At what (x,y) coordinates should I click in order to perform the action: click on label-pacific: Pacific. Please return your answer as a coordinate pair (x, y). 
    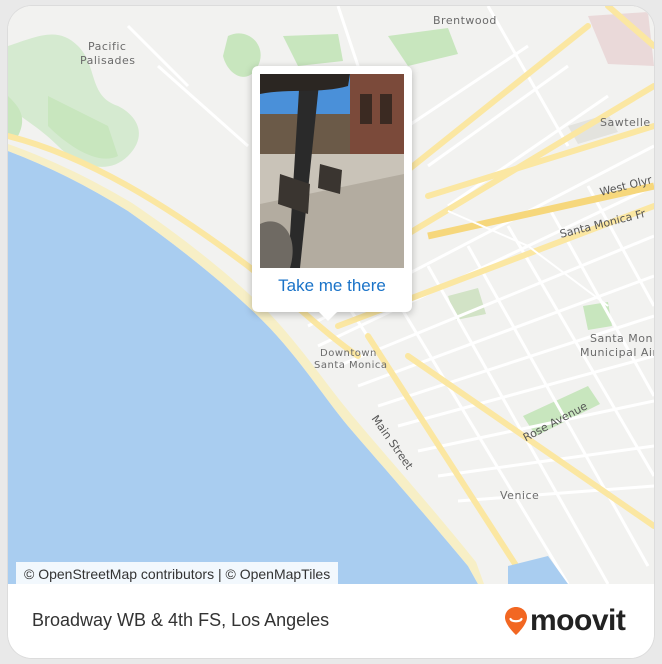
    Looking at the image, I should click on (107, 46).